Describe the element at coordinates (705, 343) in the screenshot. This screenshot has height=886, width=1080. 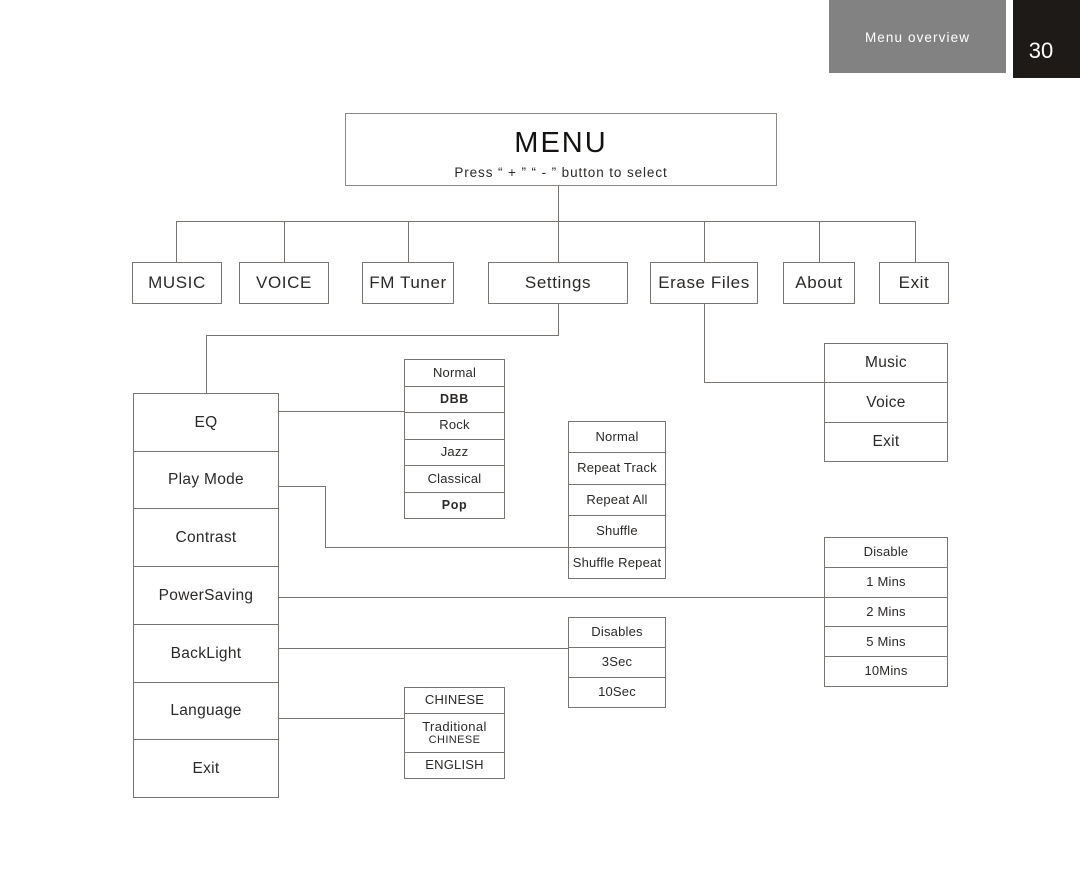
I see `connector-erase-files-drop` at that location.